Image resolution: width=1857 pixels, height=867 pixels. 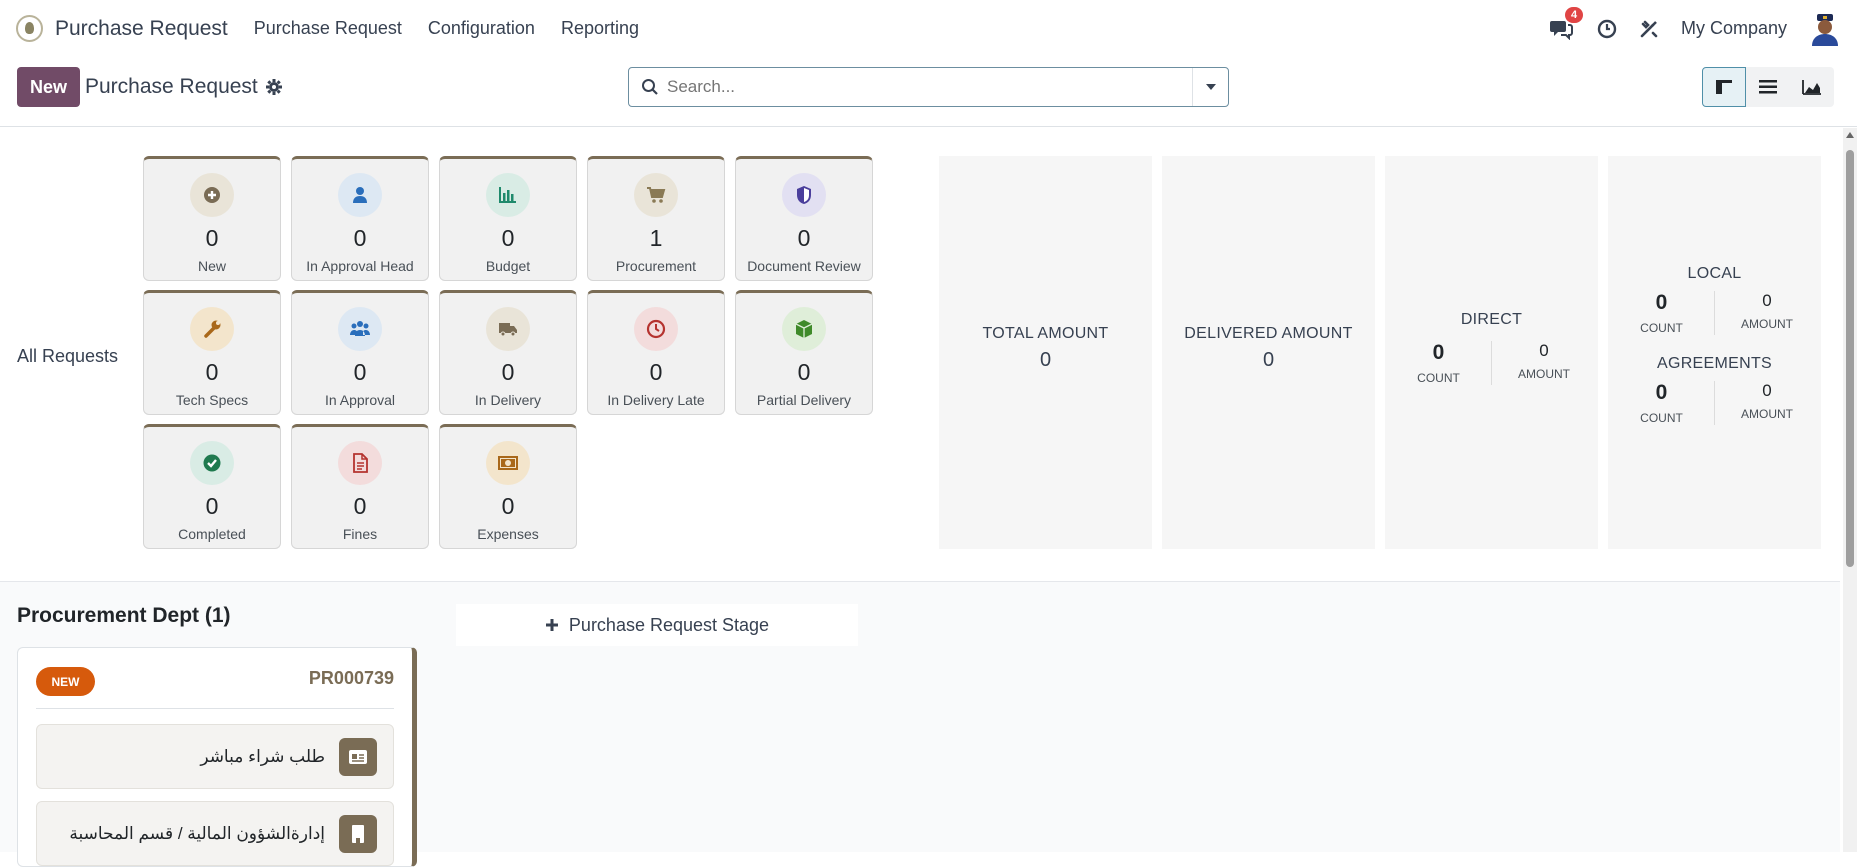 I want to click on delivered-amount-value: 0, so click(x=1268, y=360).